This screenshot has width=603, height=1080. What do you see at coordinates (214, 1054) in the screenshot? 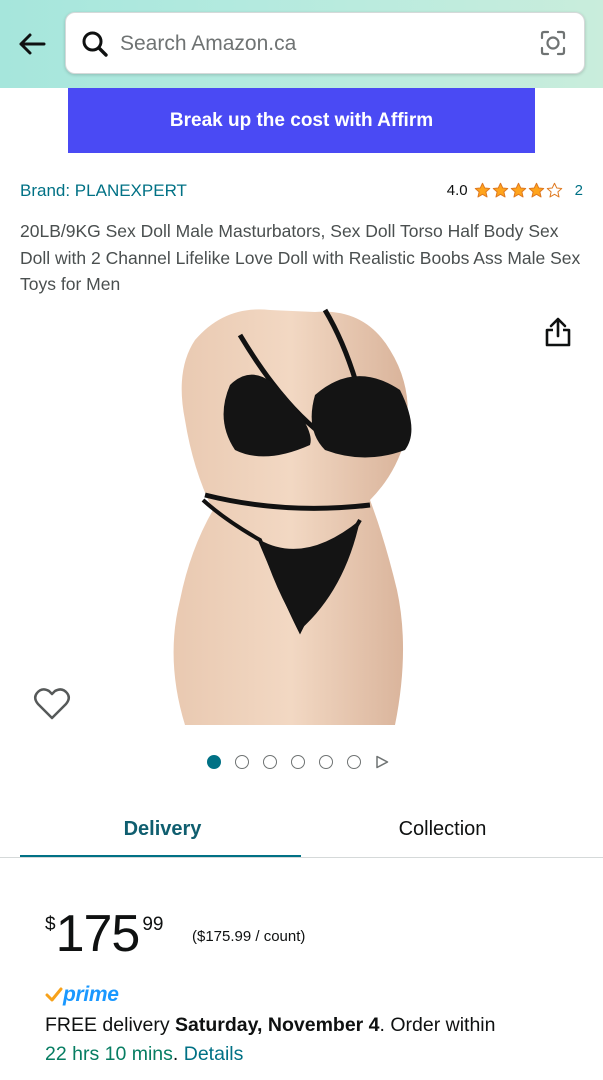
I see `details-link: Details` at bounding box center [214, 1054].